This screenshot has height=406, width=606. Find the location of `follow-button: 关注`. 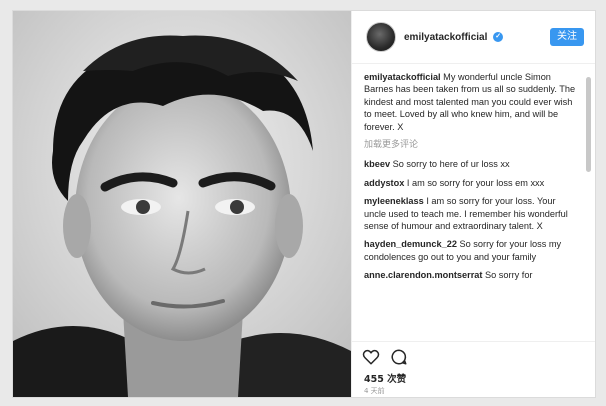

follow-button: 关注 is located at coordinates (567, 37).